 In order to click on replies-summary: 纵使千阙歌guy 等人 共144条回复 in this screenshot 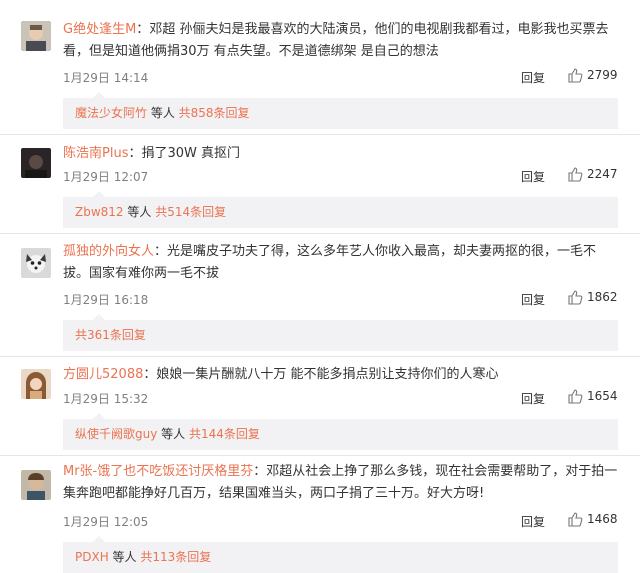, I will do `click(340, 431)`.